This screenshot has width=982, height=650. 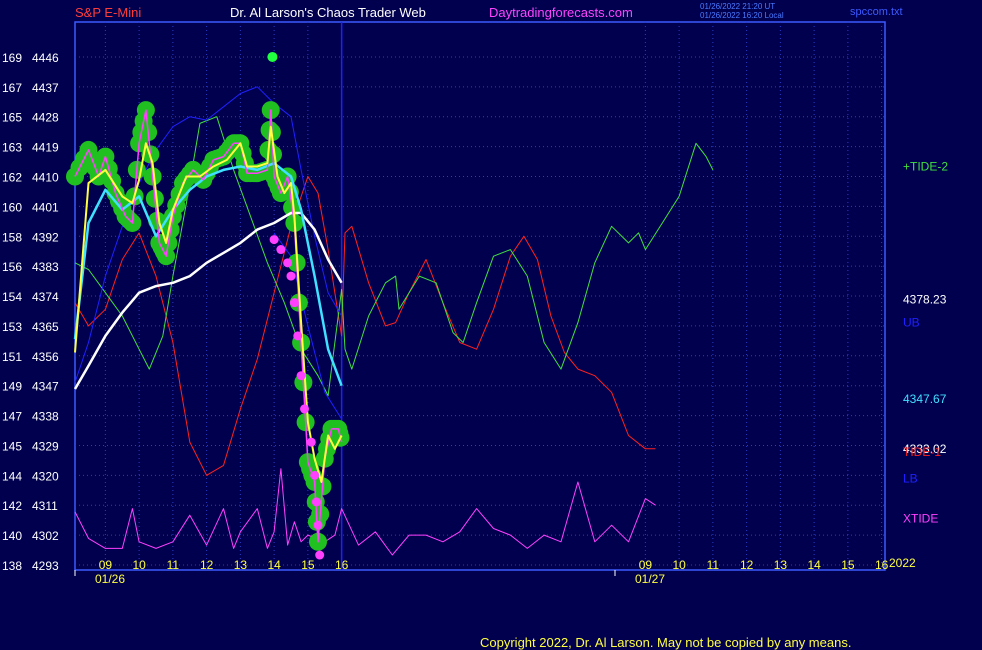 I want to click on right-label: +TIDE-2, so click(x=925, y=167).